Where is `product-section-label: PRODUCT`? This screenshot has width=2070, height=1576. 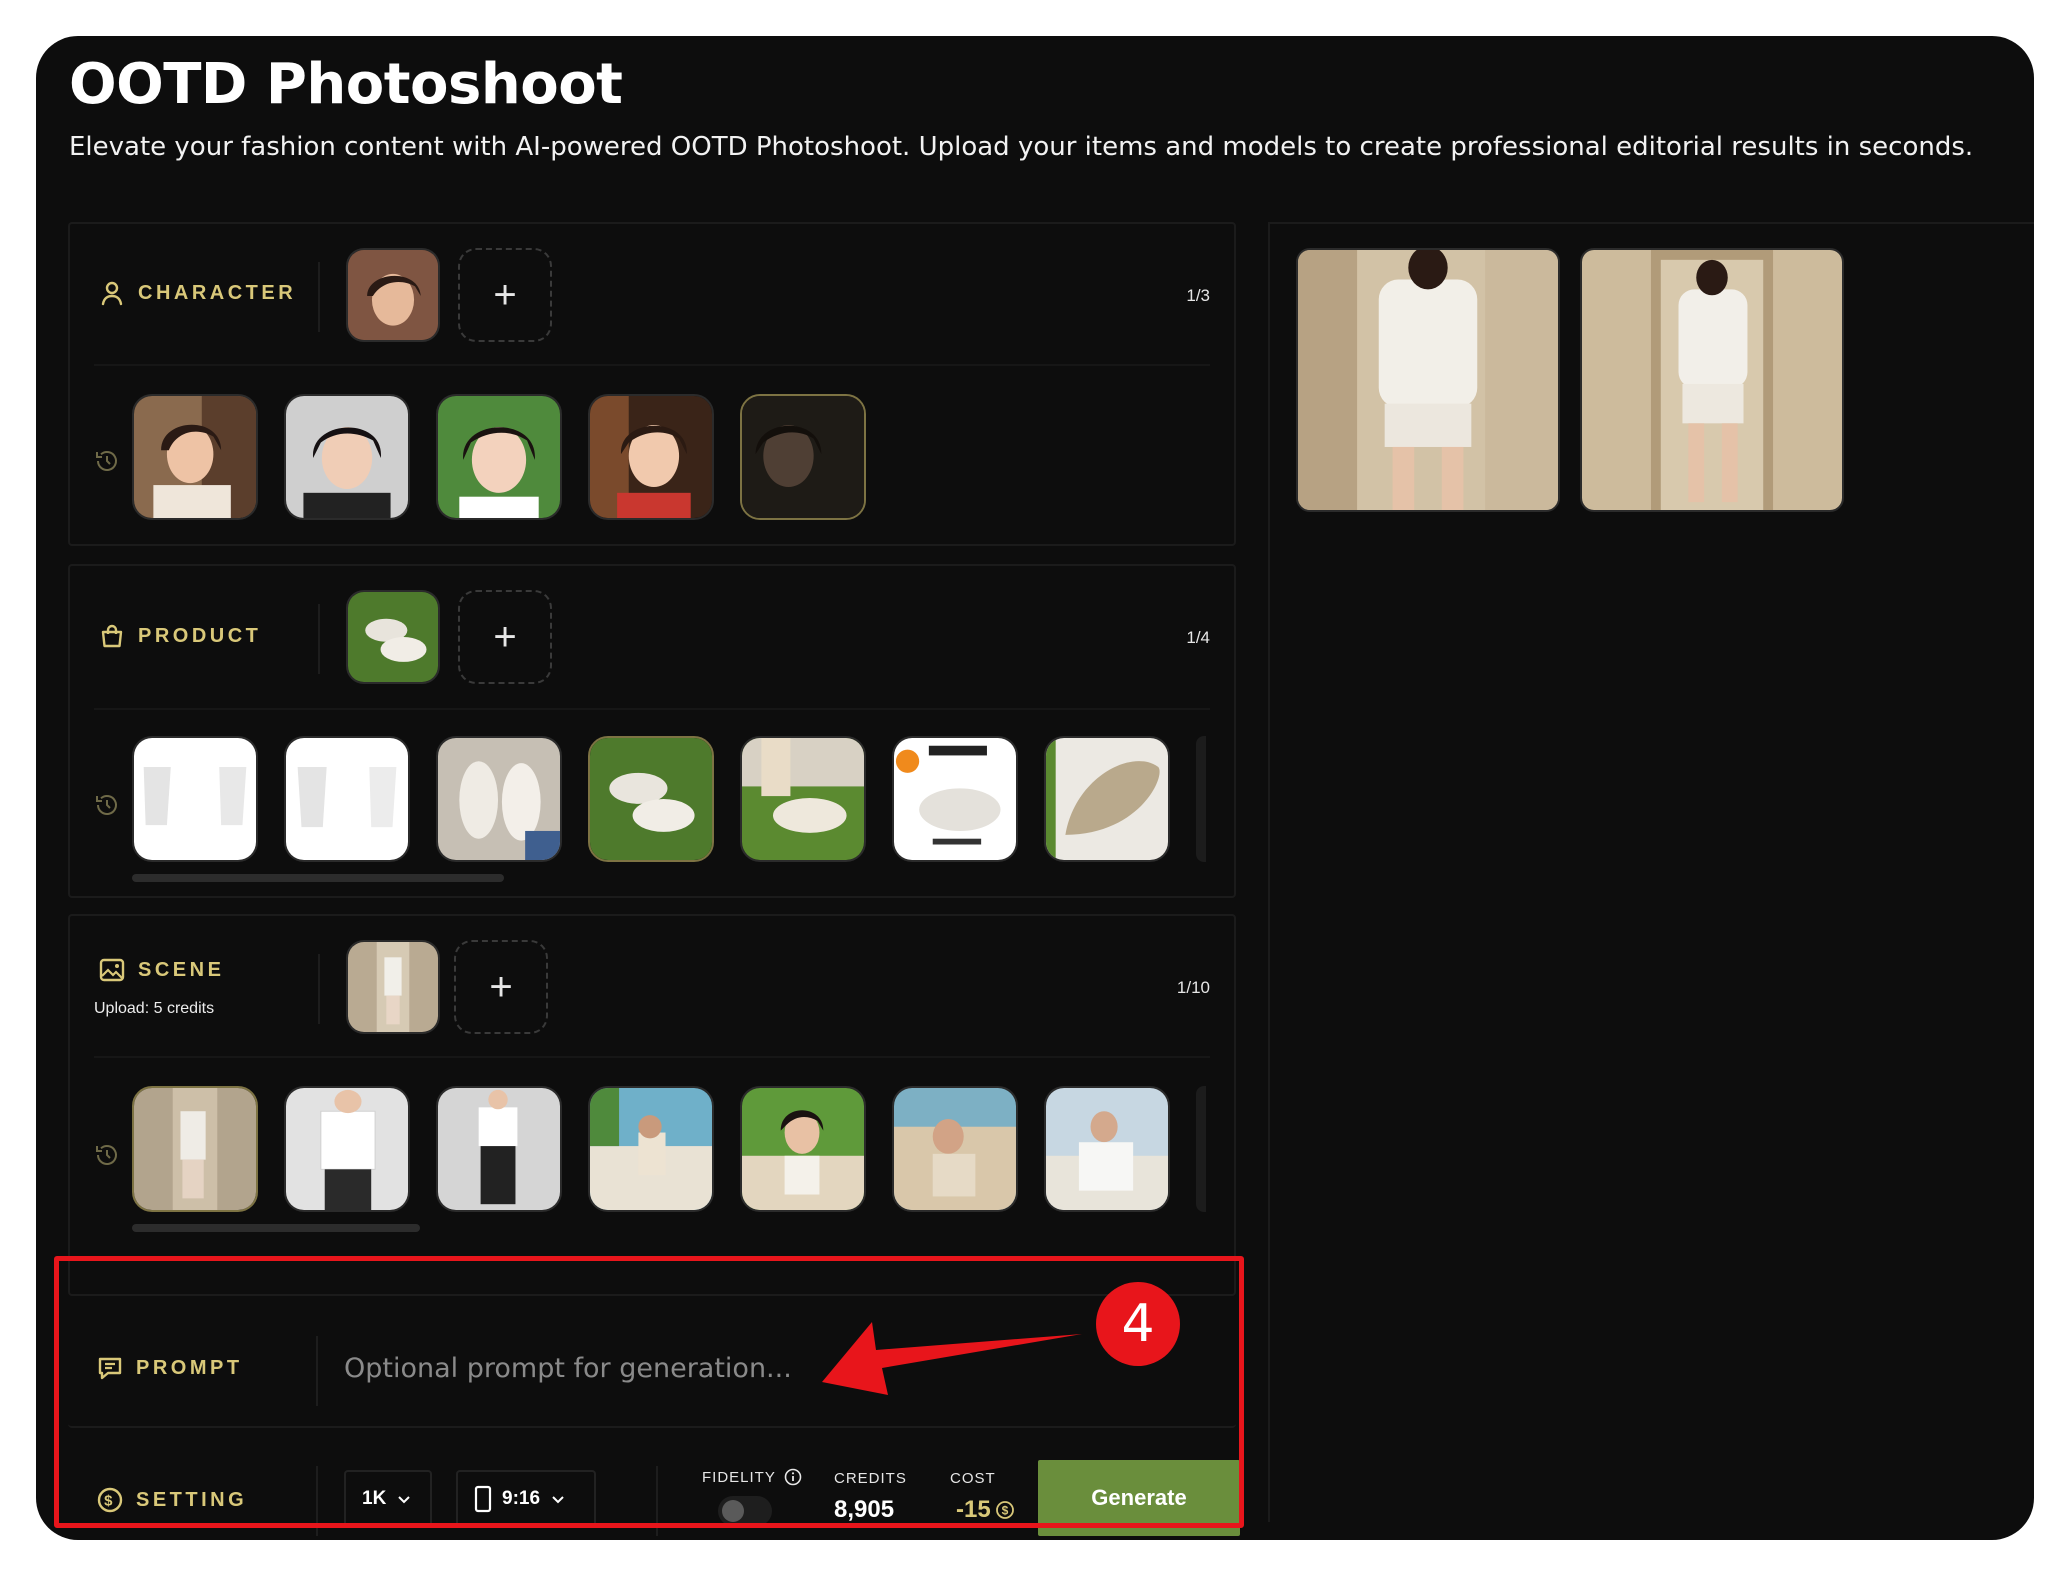 product-section-label: PRODUCT is located at coordinates (179, 636).